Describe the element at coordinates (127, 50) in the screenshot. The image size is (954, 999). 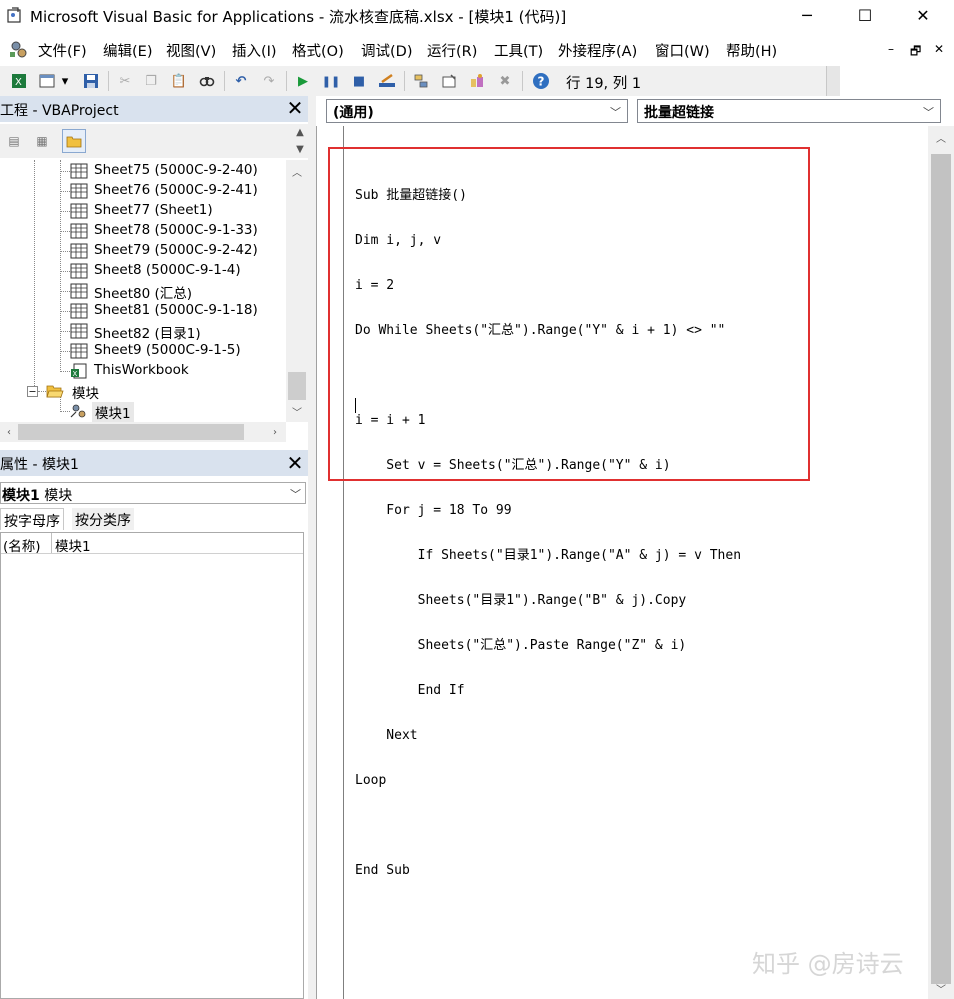
I see `menu-edit: 编辑(E)` at that location.